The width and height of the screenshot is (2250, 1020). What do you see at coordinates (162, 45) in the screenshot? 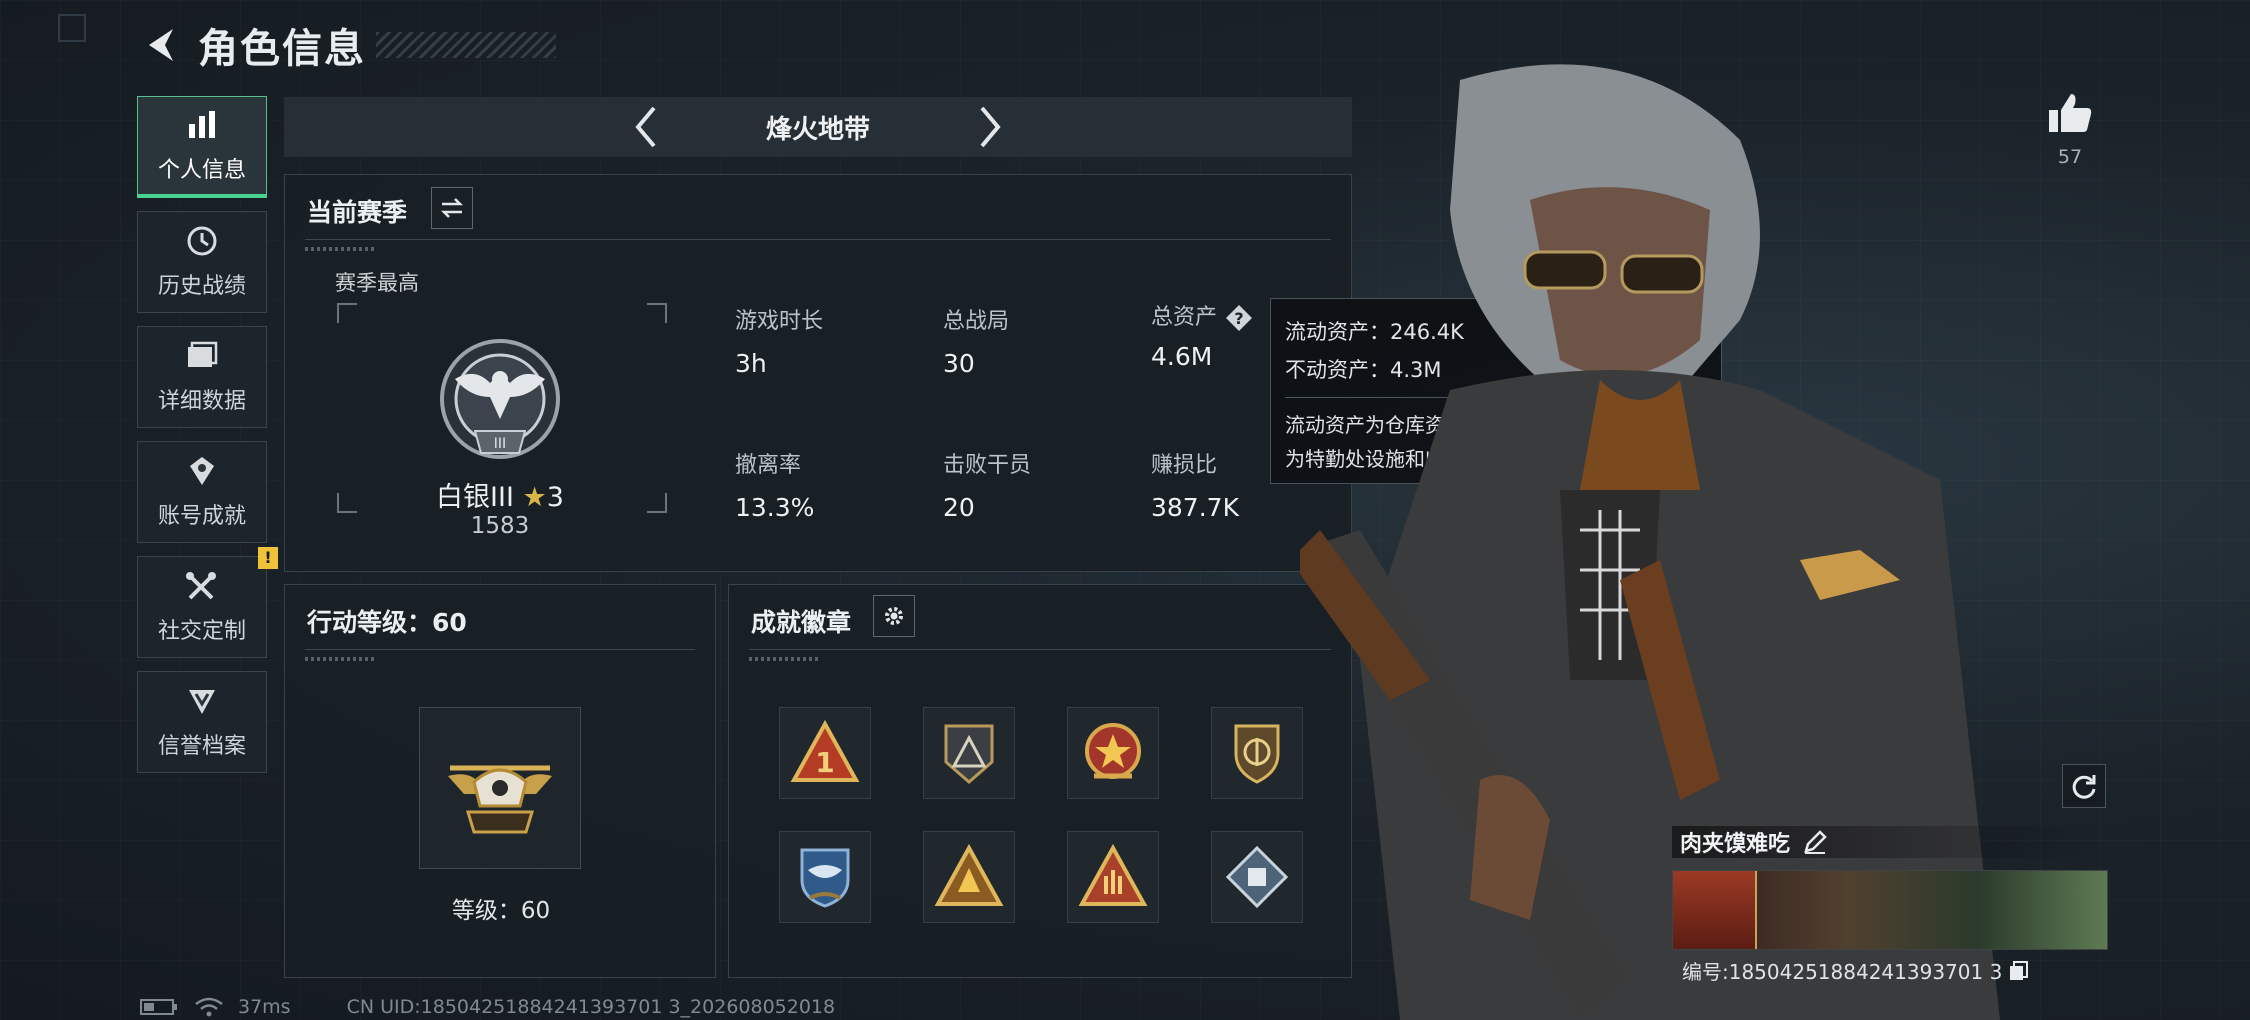
I see `back-button` at bounding box center [162, 45].